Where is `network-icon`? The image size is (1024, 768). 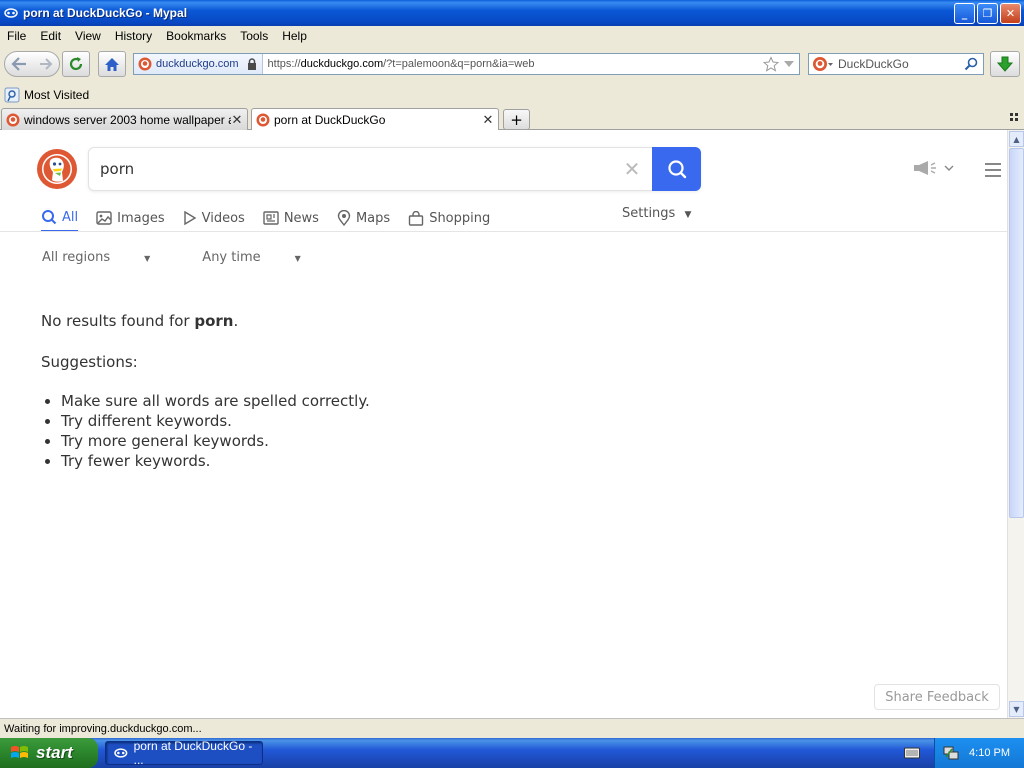
network-icon is located at coordinates (951, 753).